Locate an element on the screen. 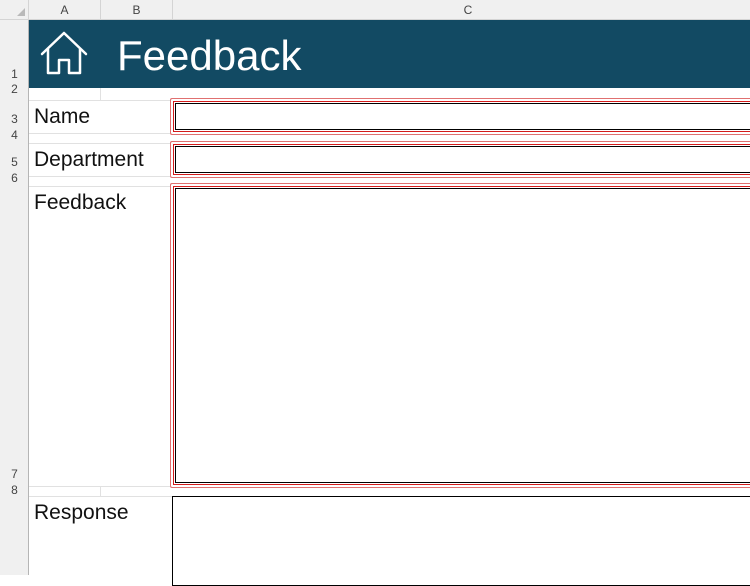 The height and width of the screenshot is (586, 750). row-header-7: 7 is located at coordinates (14, 474).